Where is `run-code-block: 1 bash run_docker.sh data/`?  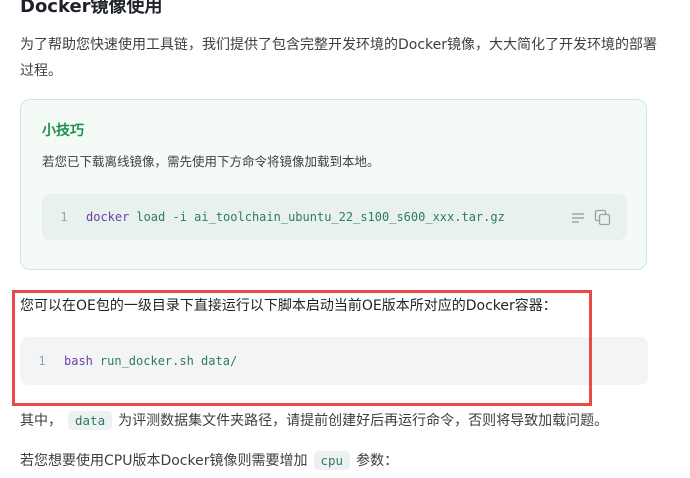
run-code-block: 1 bash run_docker.sh data/ is located at coordinates (334, 361).